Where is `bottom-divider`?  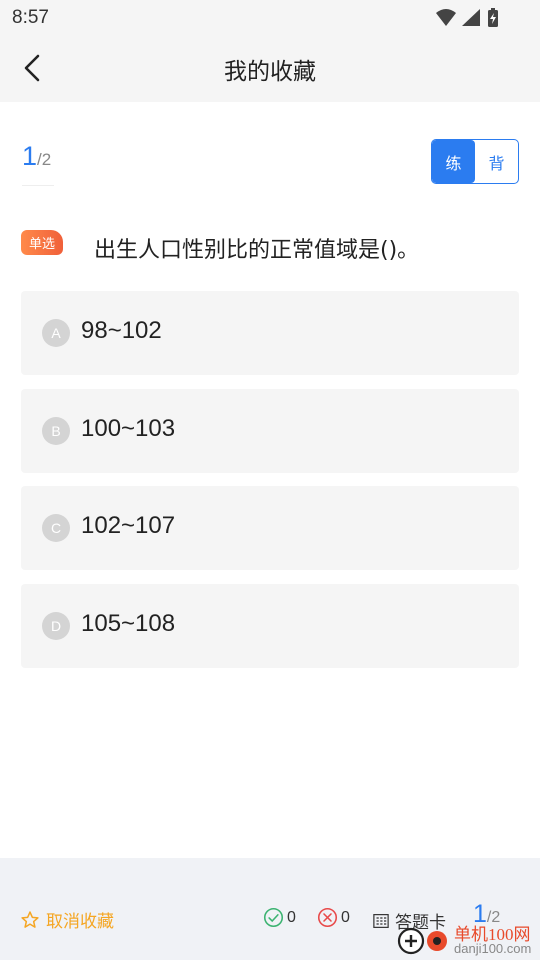
bottom-divider is located at coordinates (270, 870).